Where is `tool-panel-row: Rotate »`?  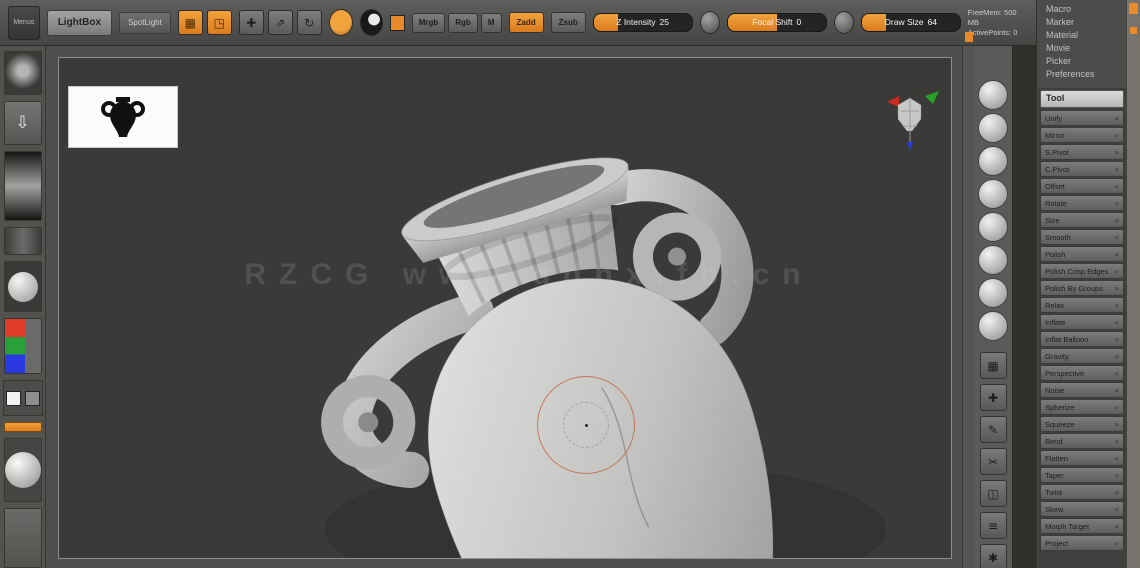 tool-panel-row: Rotate » is located at coordinates (1082, 203).